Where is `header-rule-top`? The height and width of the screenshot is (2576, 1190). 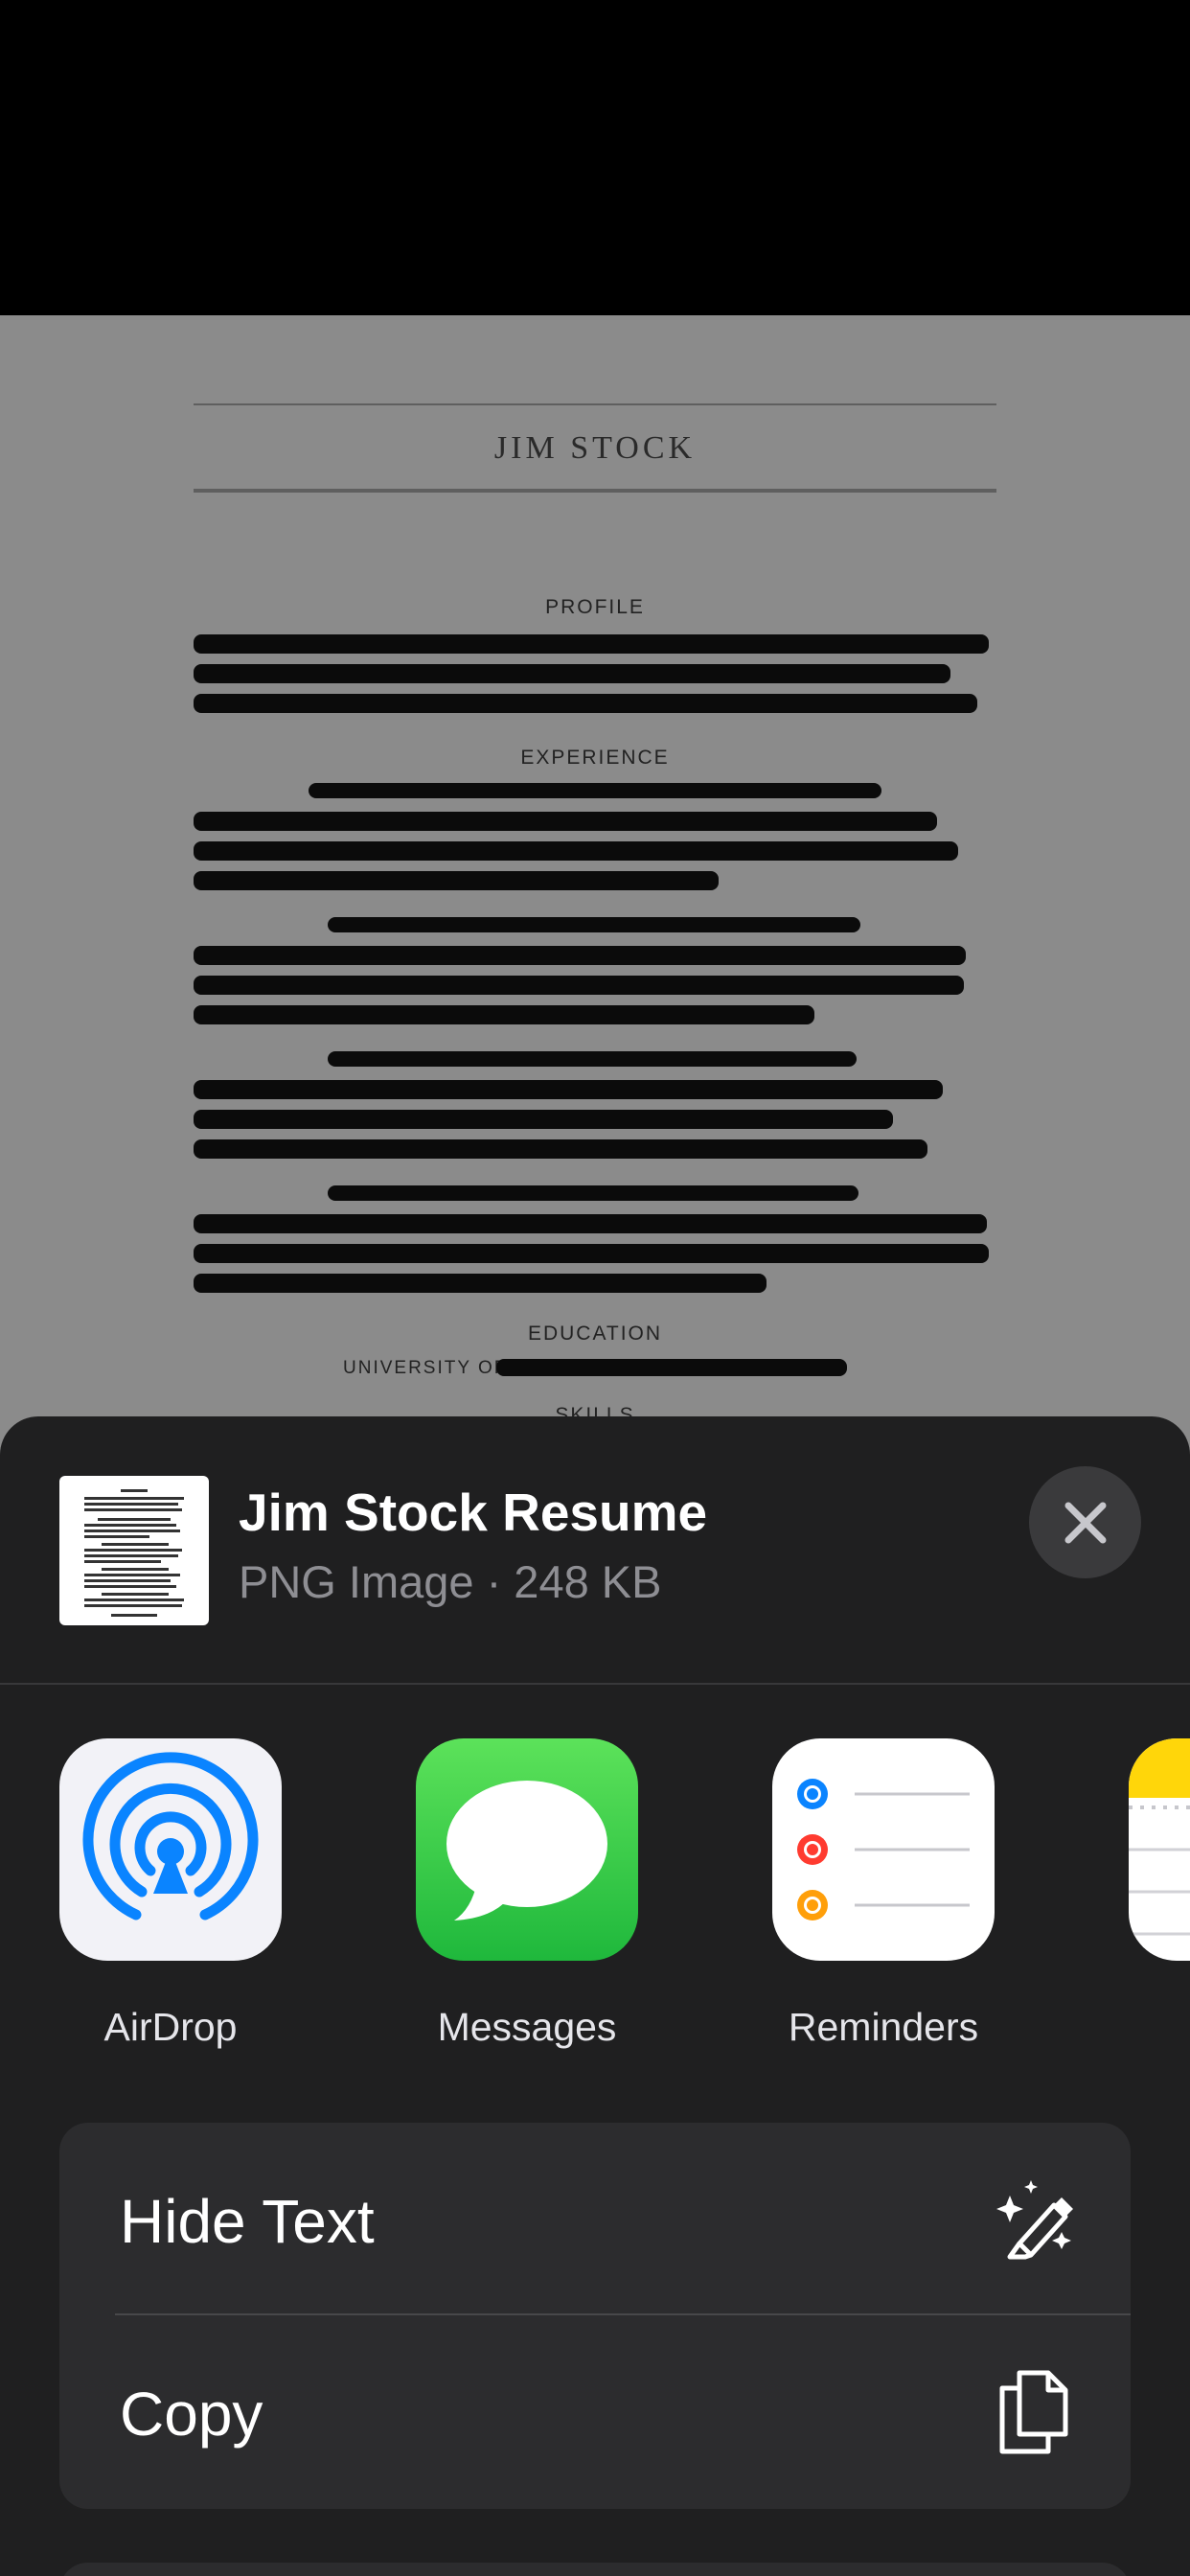
header-rule-top is located at coordinates (595, 404).